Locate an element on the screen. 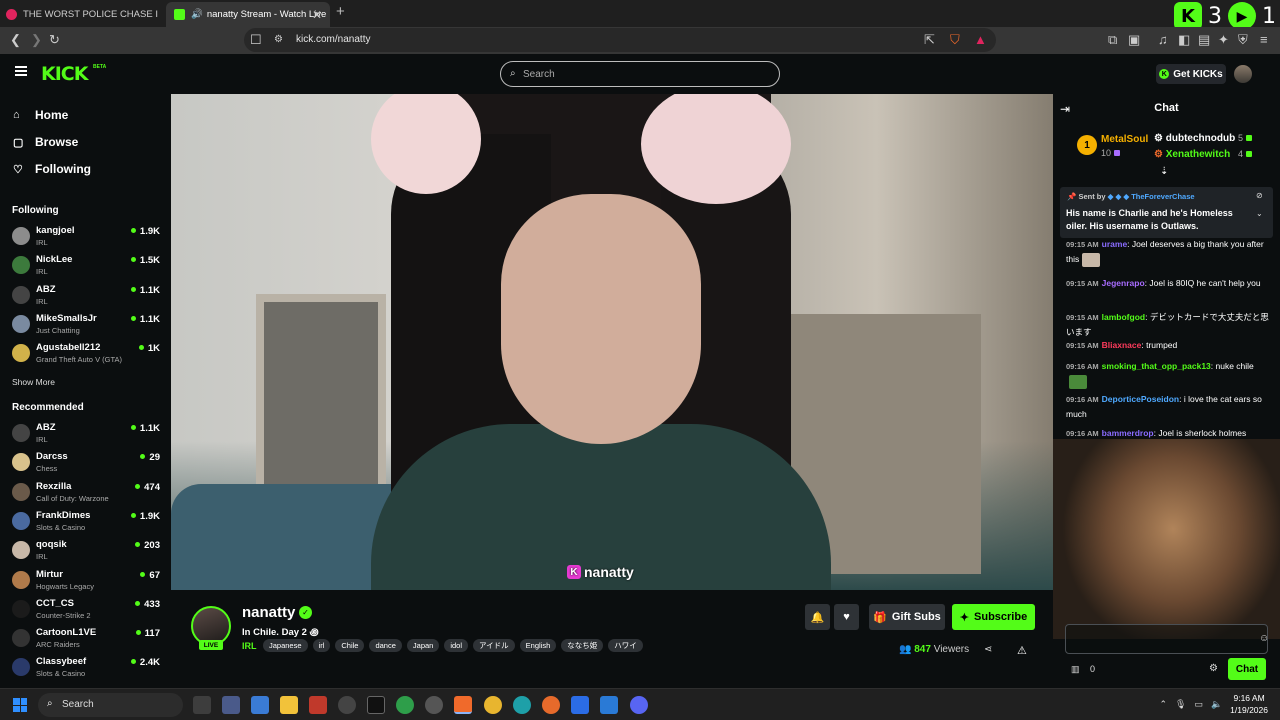 The width and height of the screenshot is (1280, 720). vscode-icon is located at coordinates (609, 705).